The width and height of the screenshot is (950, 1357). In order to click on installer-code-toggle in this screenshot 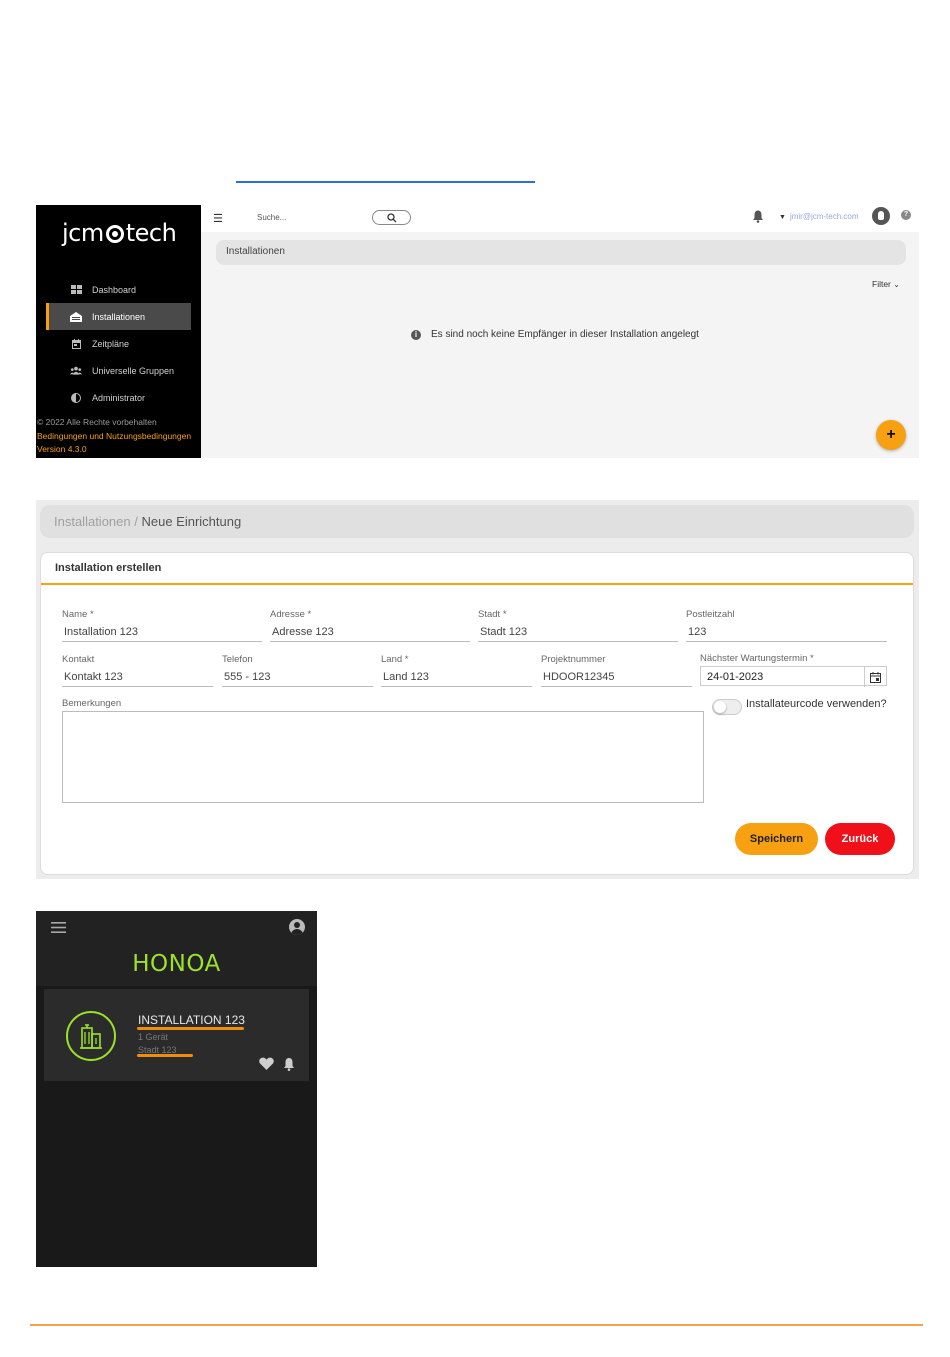, I will do `click(727, 707)`.